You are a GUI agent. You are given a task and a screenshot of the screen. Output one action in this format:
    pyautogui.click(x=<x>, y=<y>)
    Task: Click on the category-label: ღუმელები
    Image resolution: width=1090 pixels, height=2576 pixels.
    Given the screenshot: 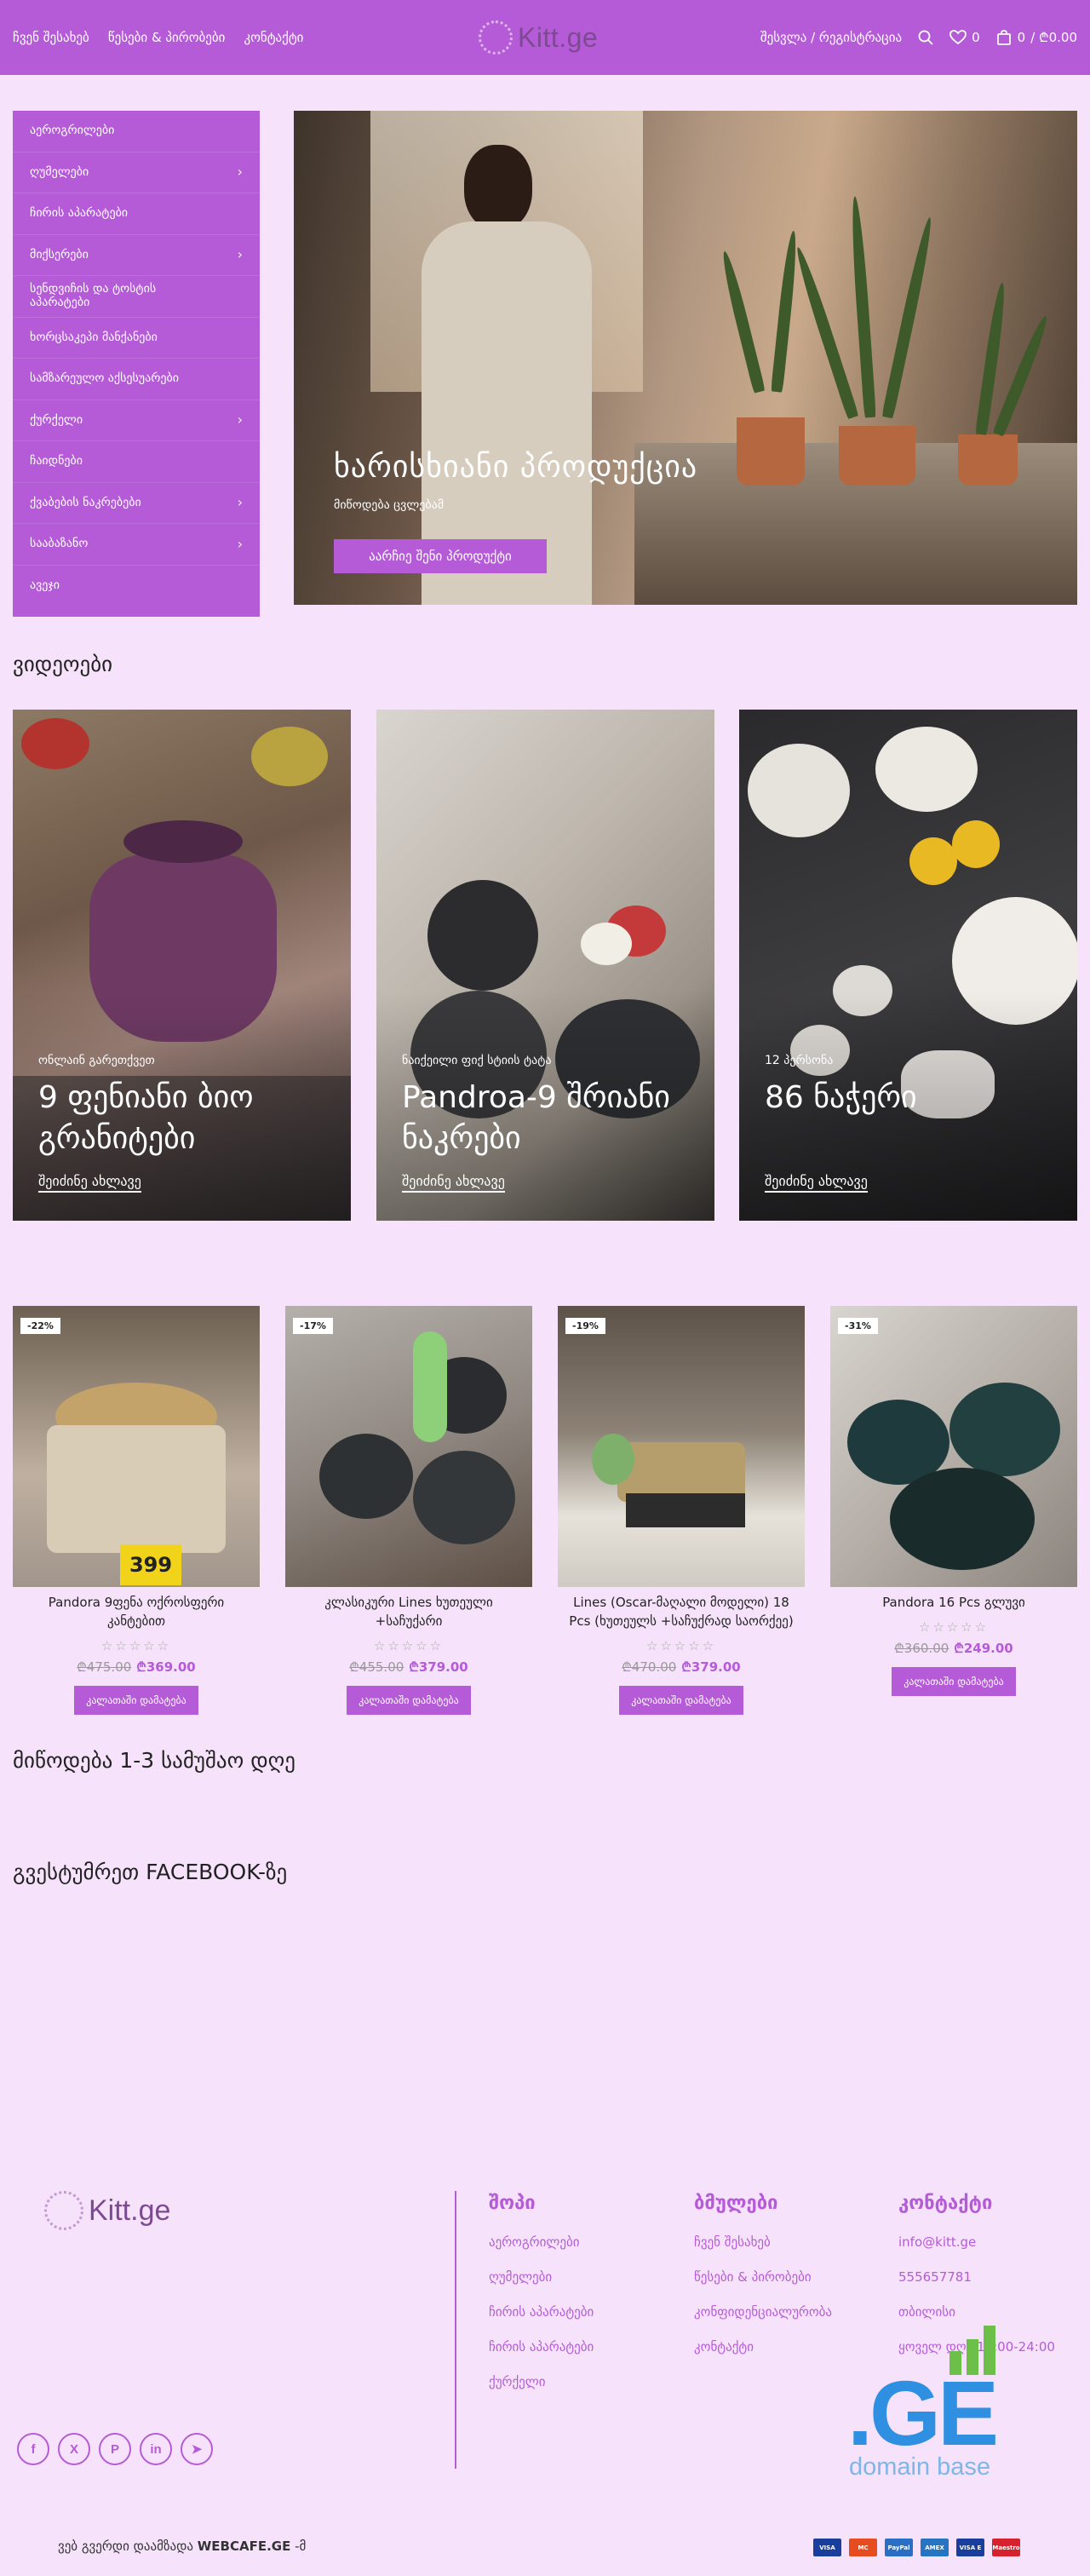 What is the action you would take?
    pyautogui.click(x=60, y=171)
    